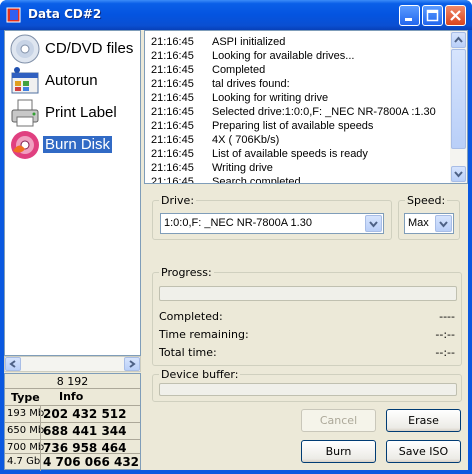  What do you see at coordinates (25, 145) in the screenshot?
I see `burn-disk-icon` at bounding box center [25, 145].